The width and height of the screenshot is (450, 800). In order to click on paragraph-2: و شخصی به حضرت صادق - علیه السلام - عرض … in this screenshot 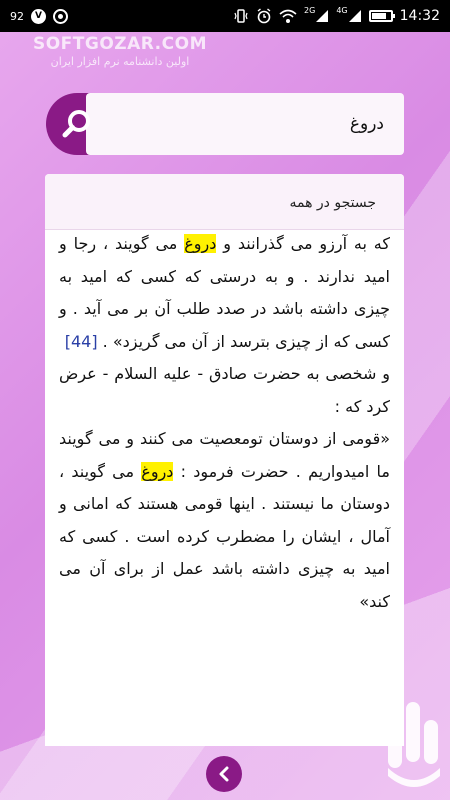, I will do `click(224, 390)`.